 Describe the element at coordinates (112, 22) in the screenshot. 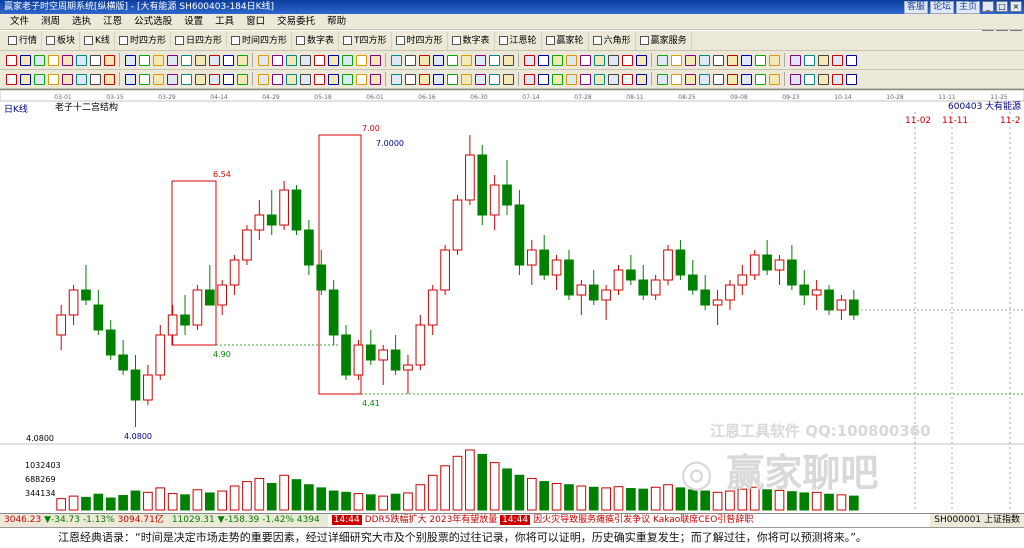

I see `menu-gann: 江恩` at that location.